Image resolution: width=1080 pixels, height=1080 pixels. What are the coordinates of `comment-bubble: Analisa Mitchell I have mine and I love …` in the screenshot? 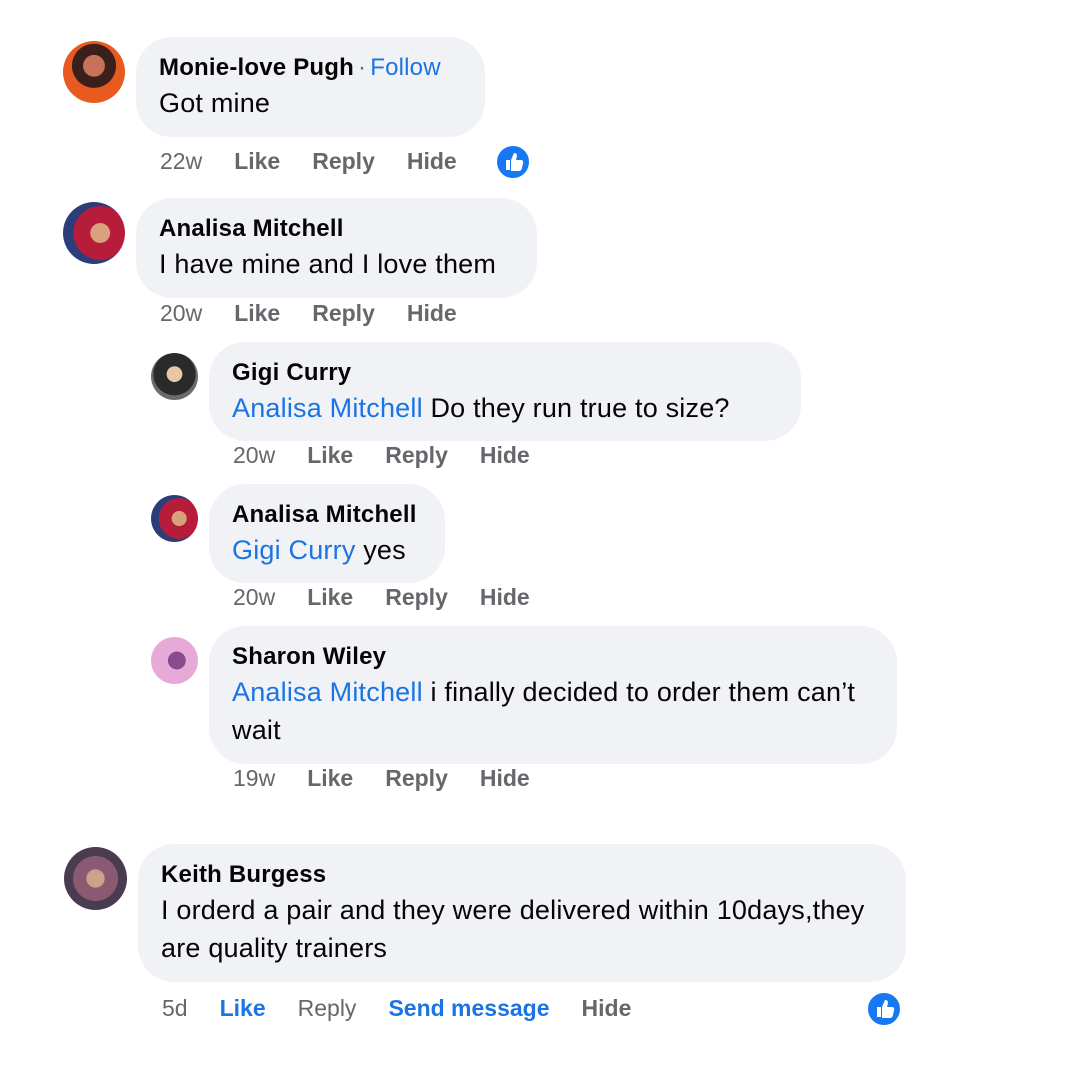 It's located at (336, 248).